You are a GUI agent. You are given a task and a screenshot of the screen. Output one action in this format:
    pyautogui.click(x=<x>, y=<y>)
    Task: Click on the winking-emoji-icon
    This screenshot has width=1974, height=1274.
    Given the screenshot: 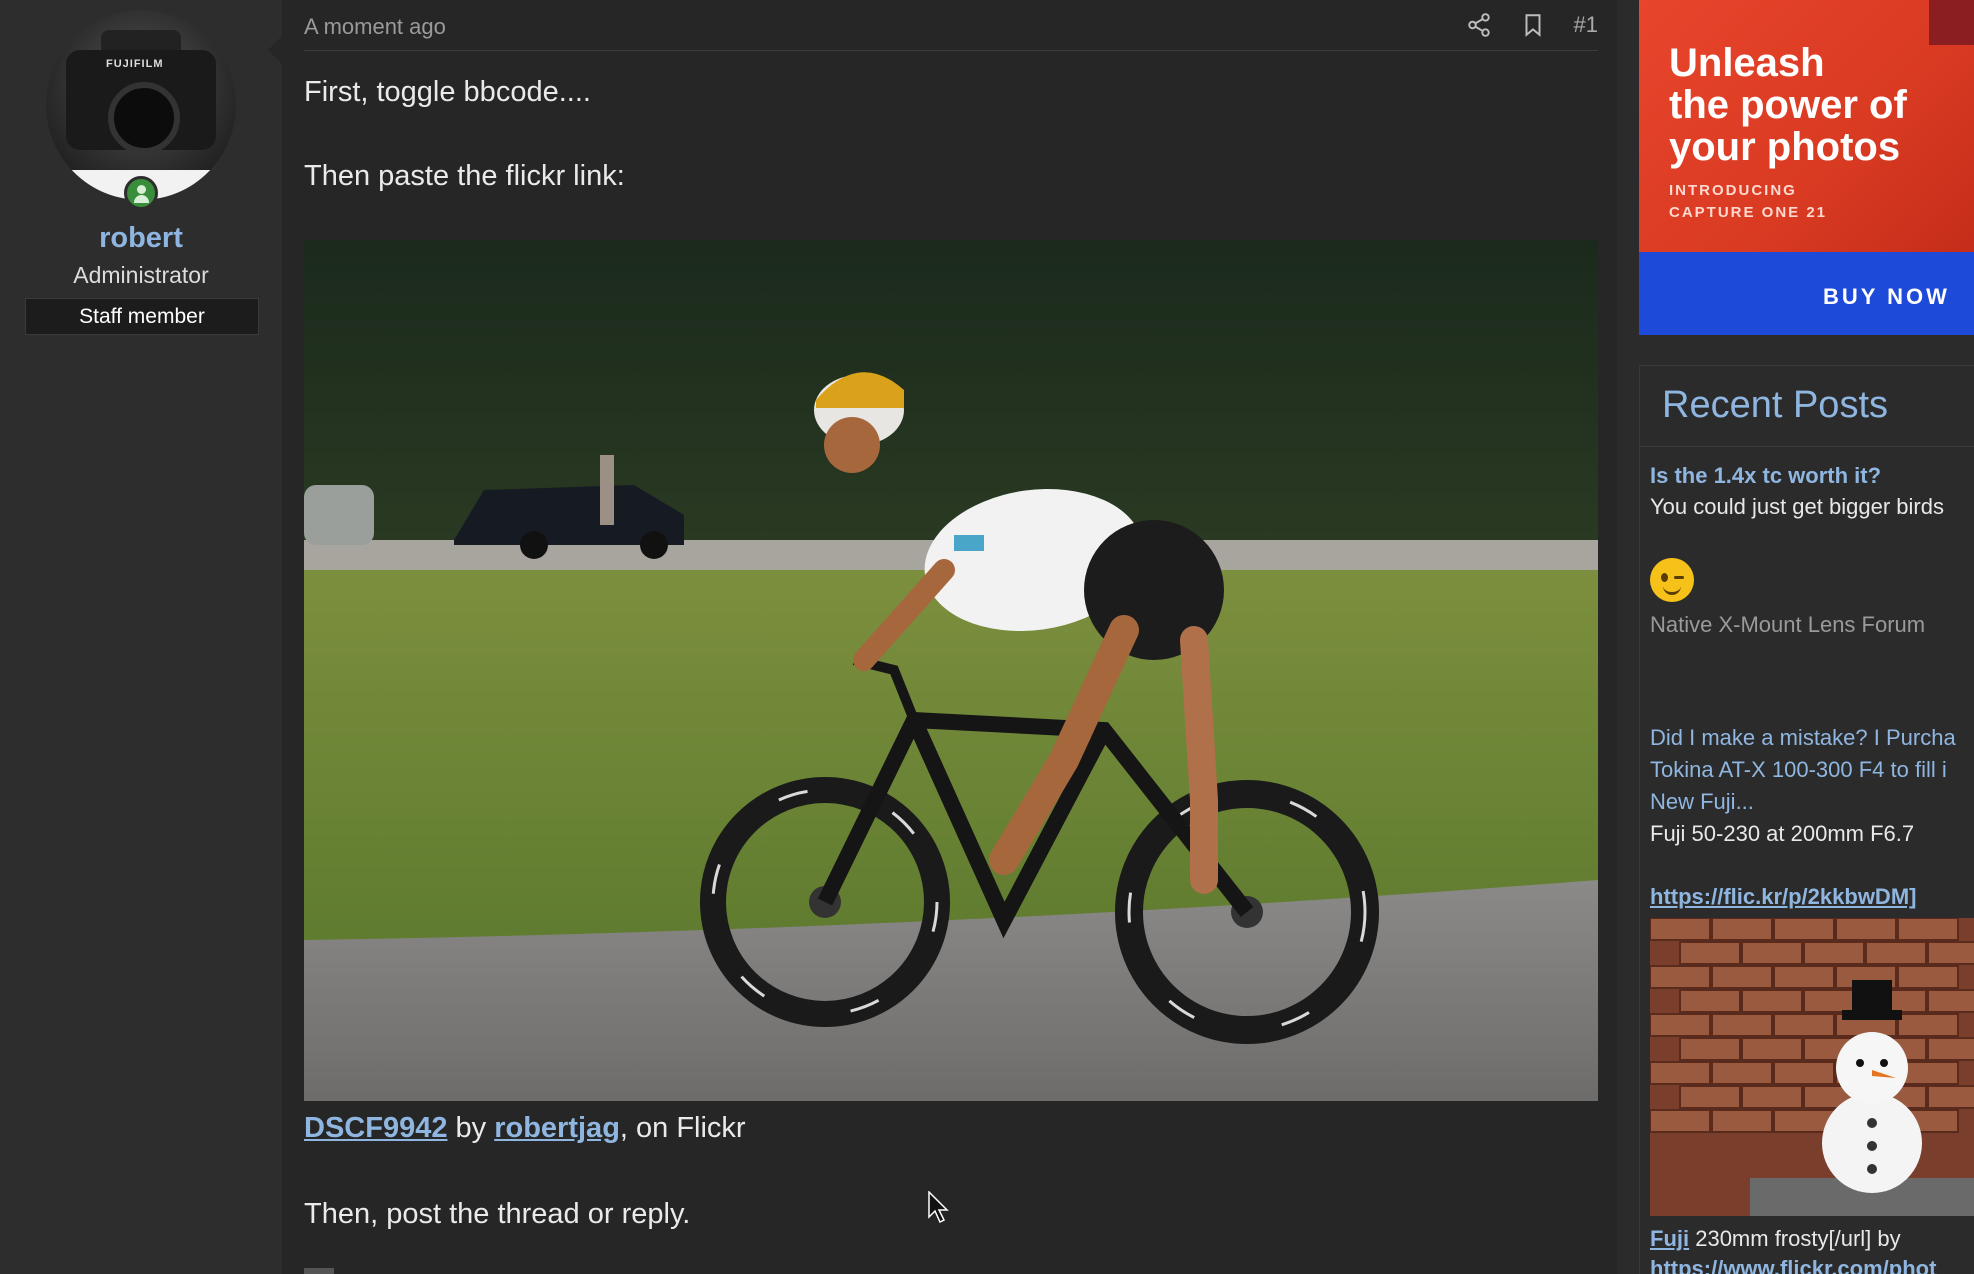 What is the action you would take?
    pyautogui.click(x=1672, y=580)
    